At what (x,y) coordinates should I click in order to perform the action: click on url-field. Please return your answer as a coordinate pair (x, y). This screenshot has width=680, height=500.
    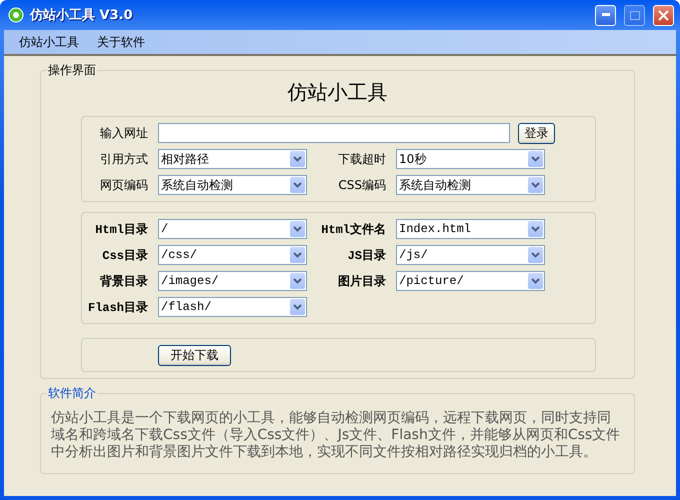
    Looking at the image, I should click on (334, 133).